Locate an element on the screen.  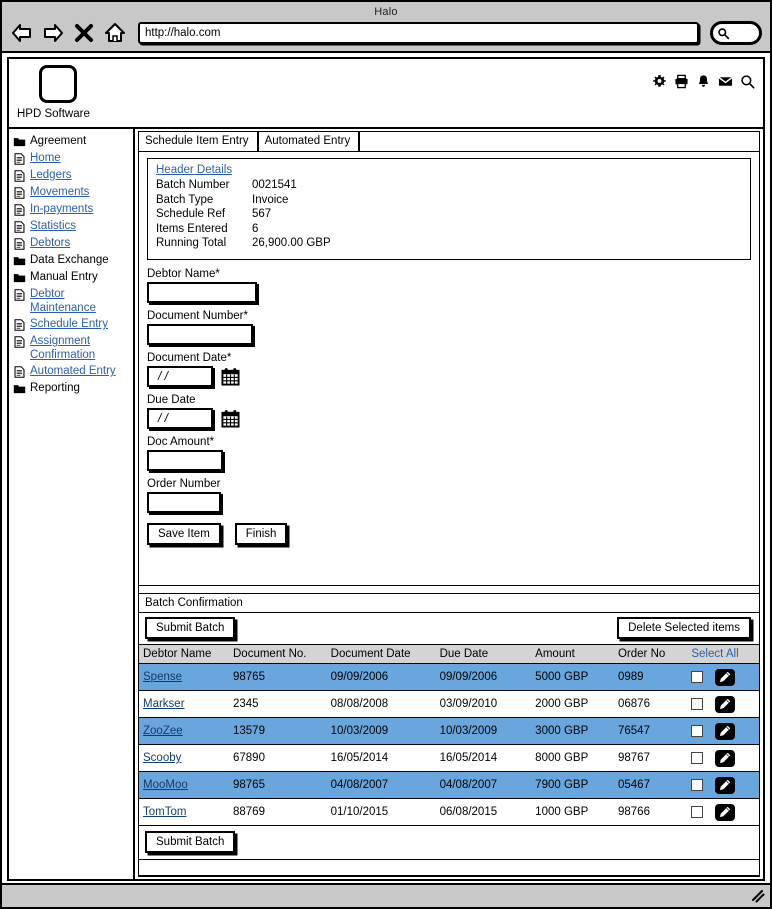
delete-selected-items-button: Delete Selected items is located at coordinates (684, 628).